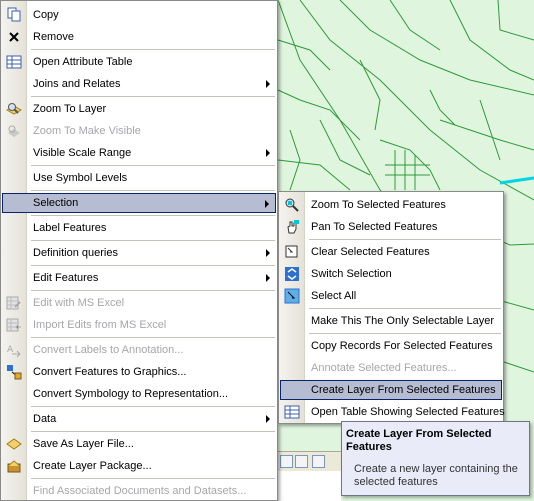  What do you see at coordinates (139, 109) in the screenshot?
I see `menu-item-zoom-to-layer: Zoom To Layer` at bounding box center [139, 109].